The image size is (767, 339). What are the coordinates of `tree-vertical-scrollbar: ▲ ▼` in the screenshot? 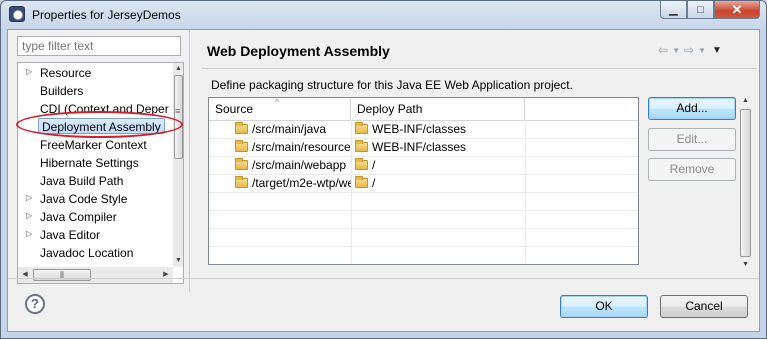 It's located at (178, 165).